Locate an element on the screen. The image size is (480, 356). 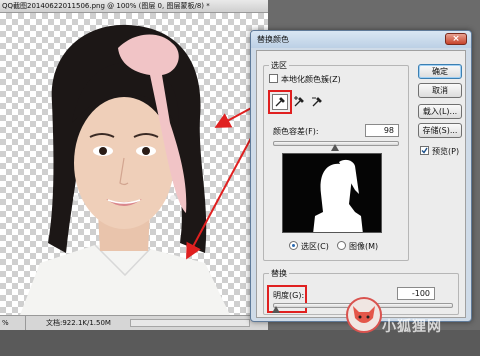
annotation-box-eyedropper is located at coordinates (280, 102).